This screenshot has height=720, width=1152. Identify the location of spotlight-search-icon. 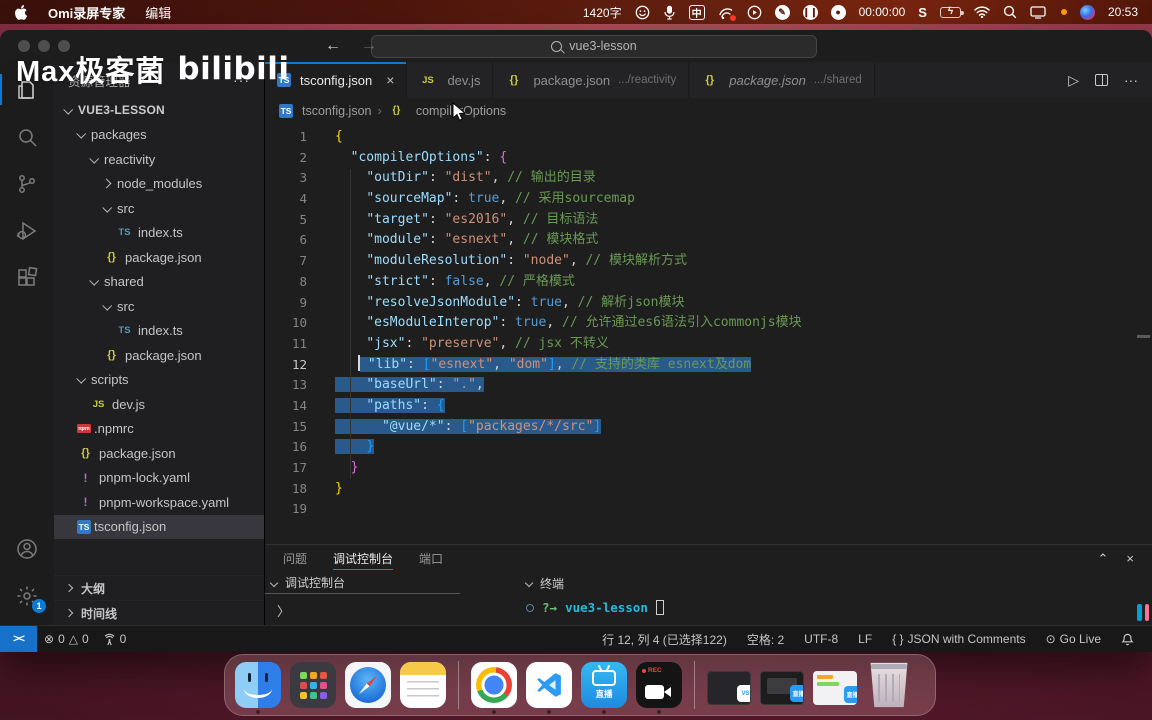
(1010, 12).